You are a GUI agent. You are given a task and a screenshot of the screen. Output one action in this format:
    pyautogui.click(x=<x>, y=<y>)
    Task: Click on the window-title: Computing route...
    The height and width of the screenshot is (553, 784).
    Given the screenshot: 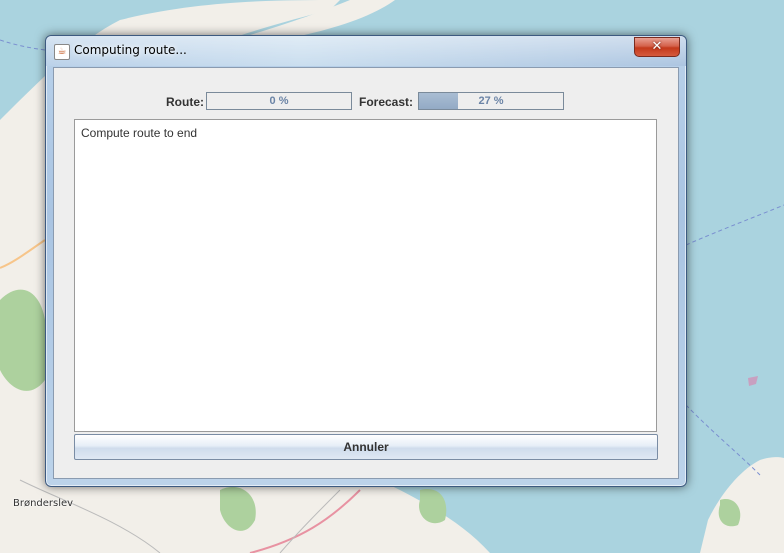 What is the action you would take?
    pyautogui.click(x=130, y=50)
    